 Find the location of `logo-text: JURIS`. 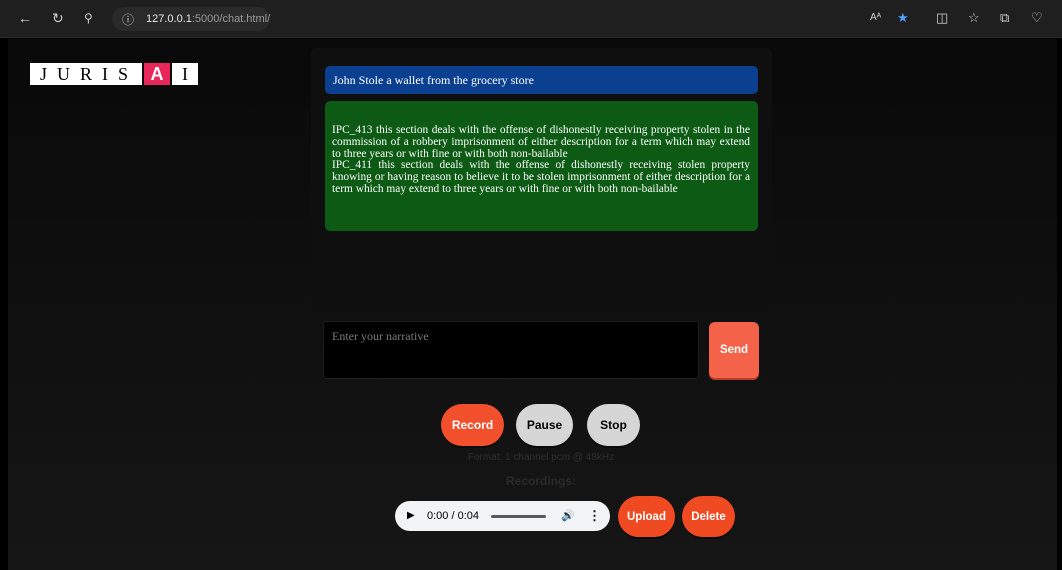

logo-text: JURIS is located at coordinates (86, 74).